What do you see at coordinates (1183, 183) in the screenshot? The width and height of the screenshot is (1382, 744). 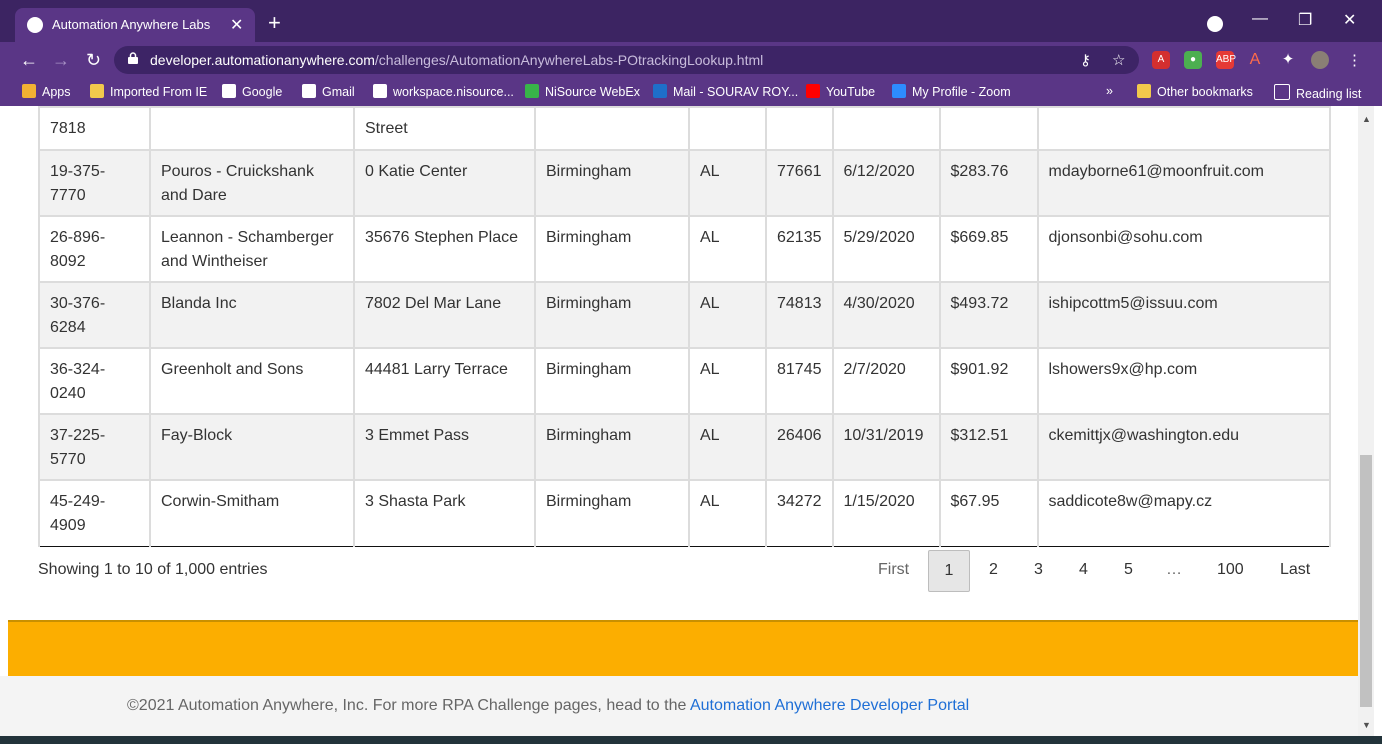 I see `cell-email: mdayborne61@moonfruit.com` at bounding box center [1183, 183].